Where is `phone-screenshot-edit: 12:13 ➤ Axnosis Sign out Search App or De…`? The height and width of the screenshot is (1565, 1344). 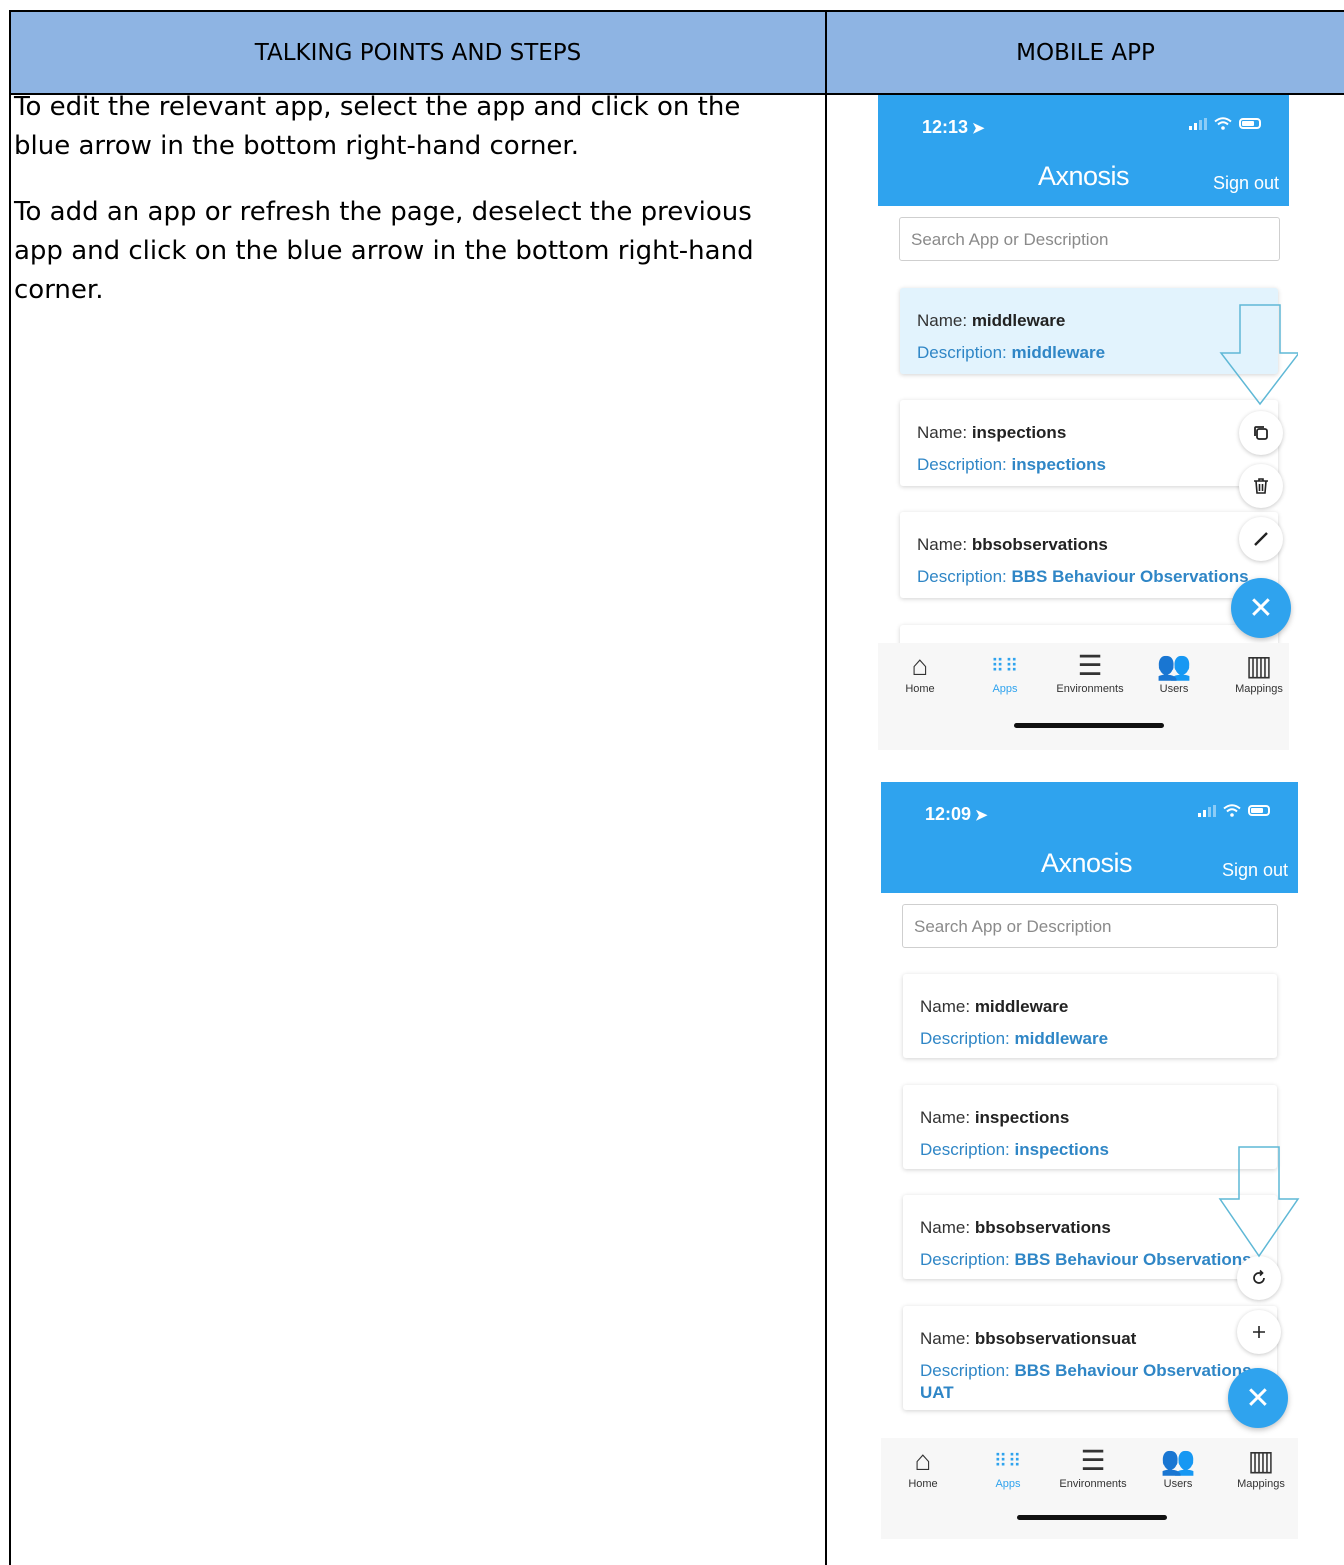
phone-screenshot-edit: 12:13 ➤ Axnosis Sign out Search App or De… is located at coordinates (1088, 422).